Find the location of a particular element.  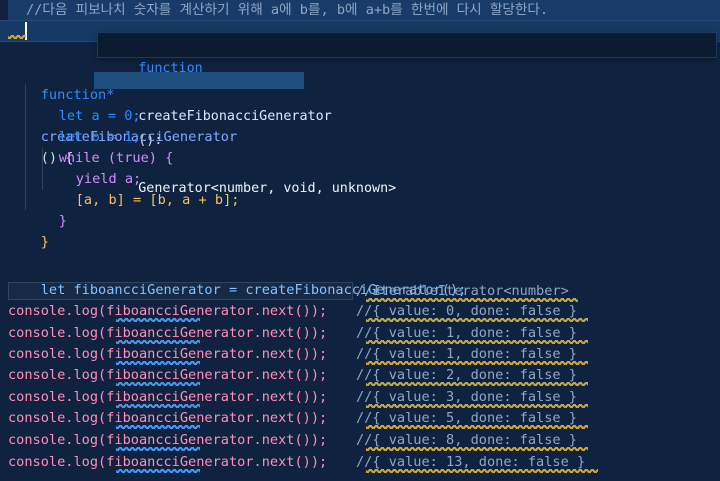

code-line-function: function* createFibonacciGenerator () { is located at coordinates (122, 115).